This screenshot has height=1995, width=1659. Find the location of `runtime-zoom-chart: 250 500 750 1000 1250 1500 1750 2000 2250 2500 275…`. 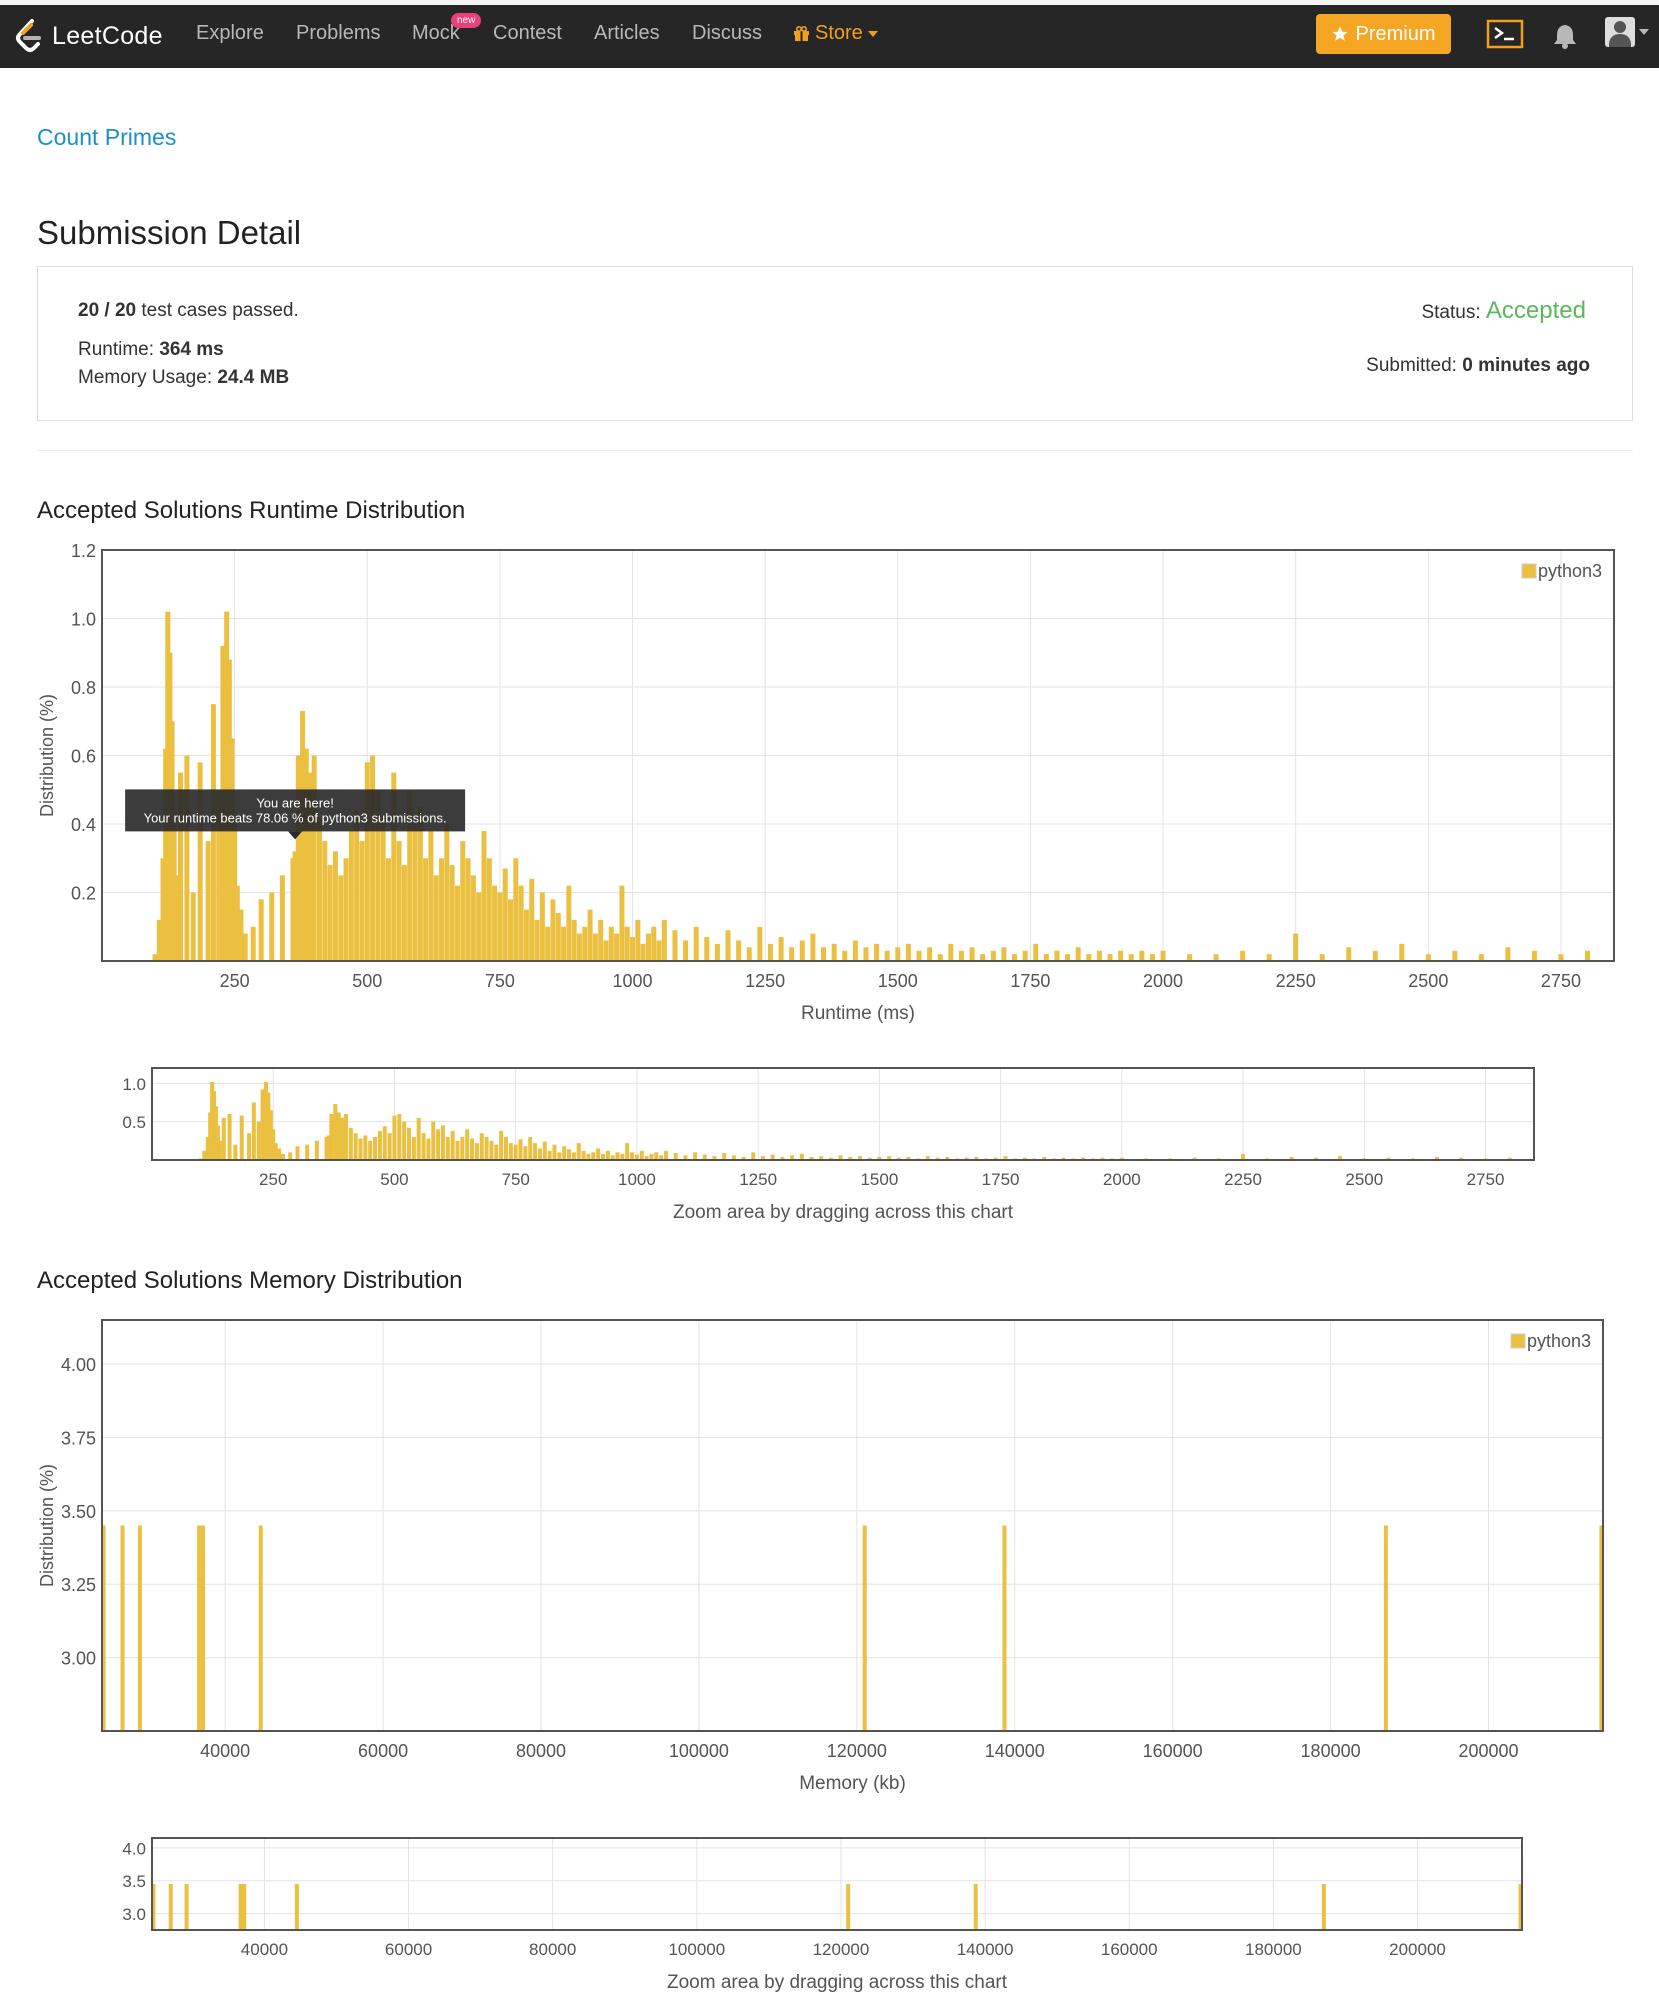

runtime-zoom-chart: 250 500 750 1000 1250 1500 1750 2000 2250 2500 275… is located at coordinates (829, 1145).